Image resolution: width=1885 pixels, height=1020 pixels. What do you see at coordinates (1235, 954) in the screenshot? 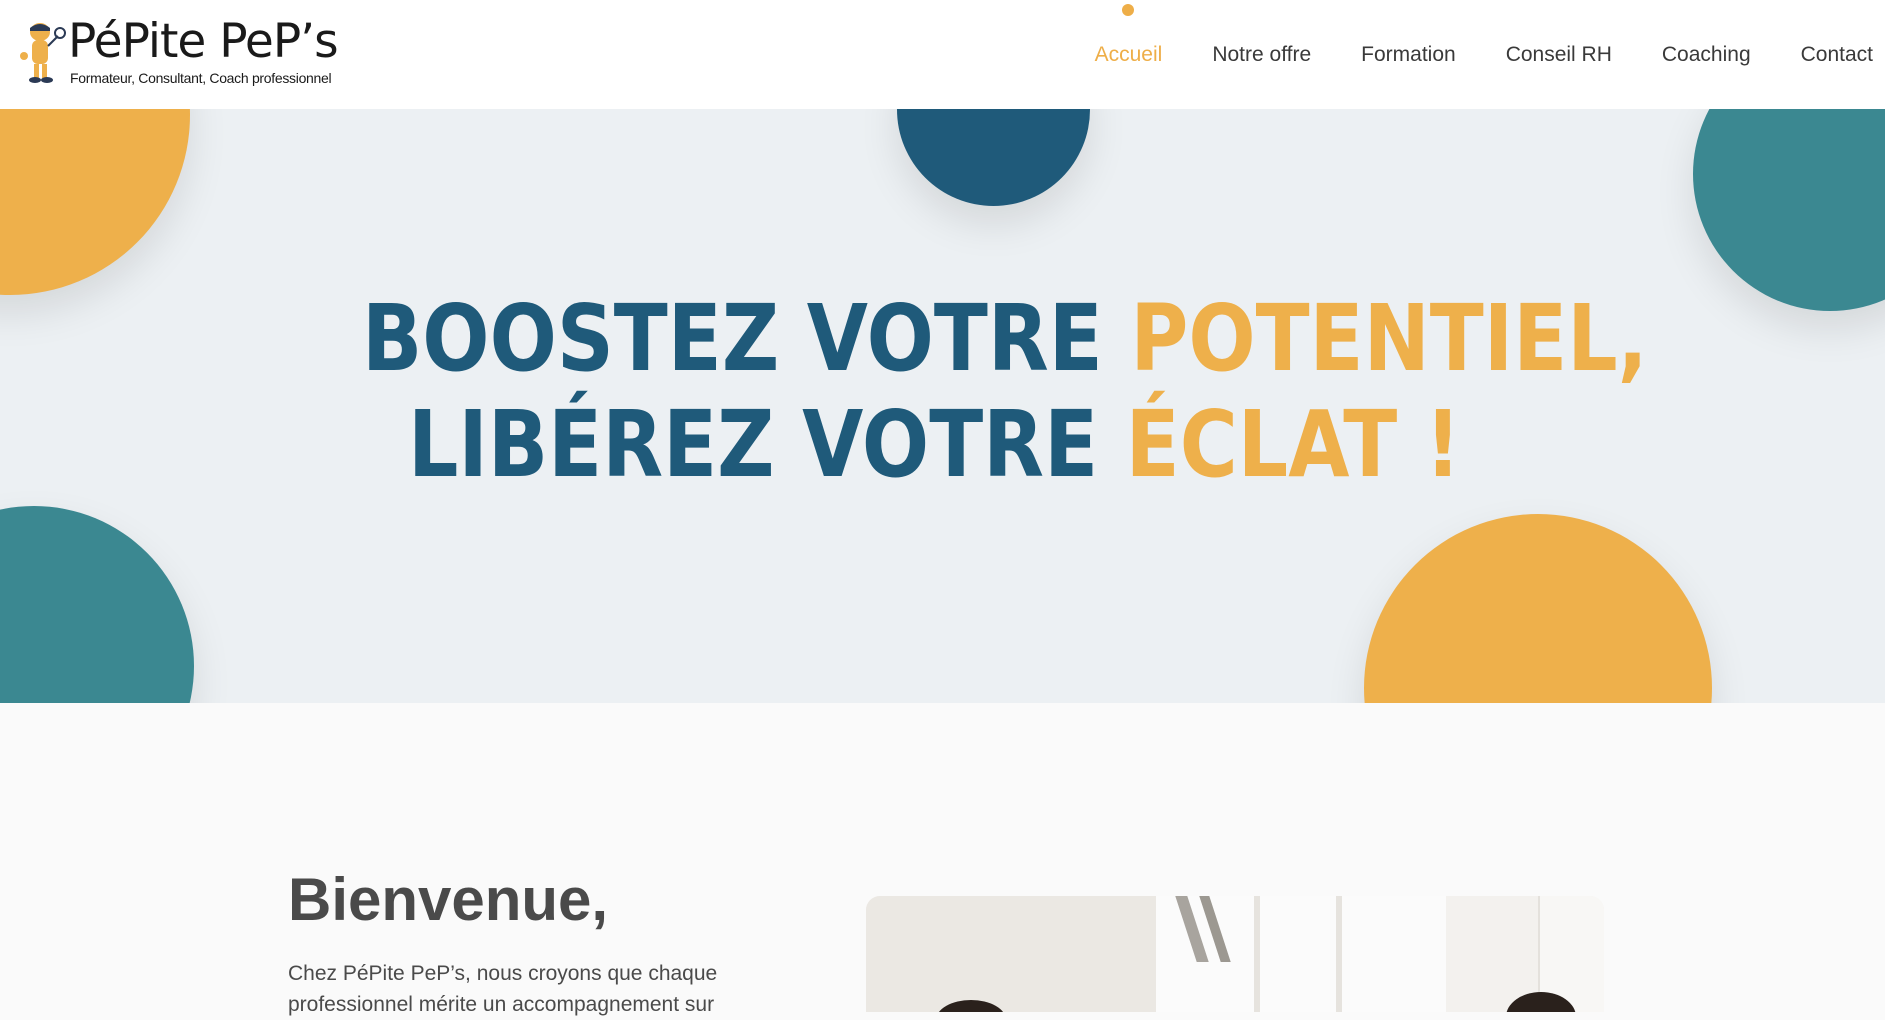
I see `office-team-photo` at bounding box center [1235, 954].